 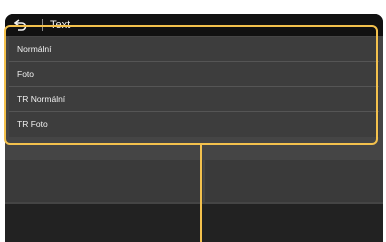 What do you see at coordinates (194, 74) in the screenshot?
I see `option-foto: Foto` at bounding box center [194, 74].